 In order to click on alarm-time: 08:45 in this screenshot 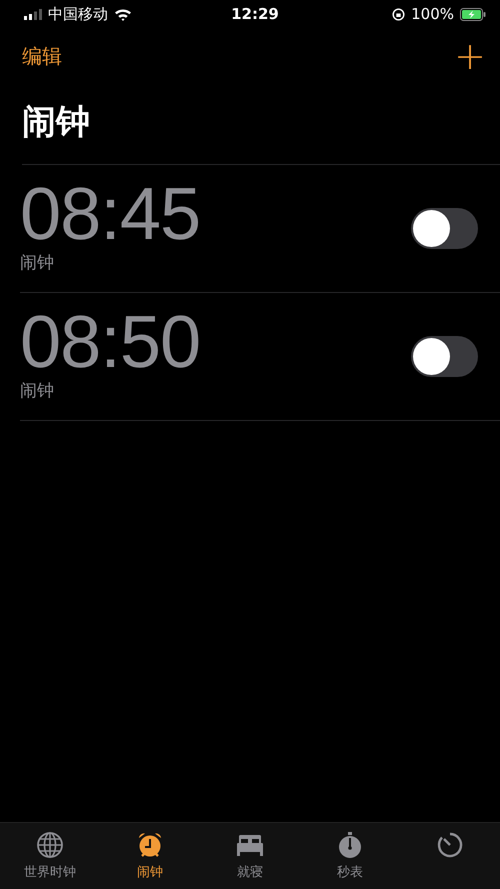, I will do `click(110, 214)`.